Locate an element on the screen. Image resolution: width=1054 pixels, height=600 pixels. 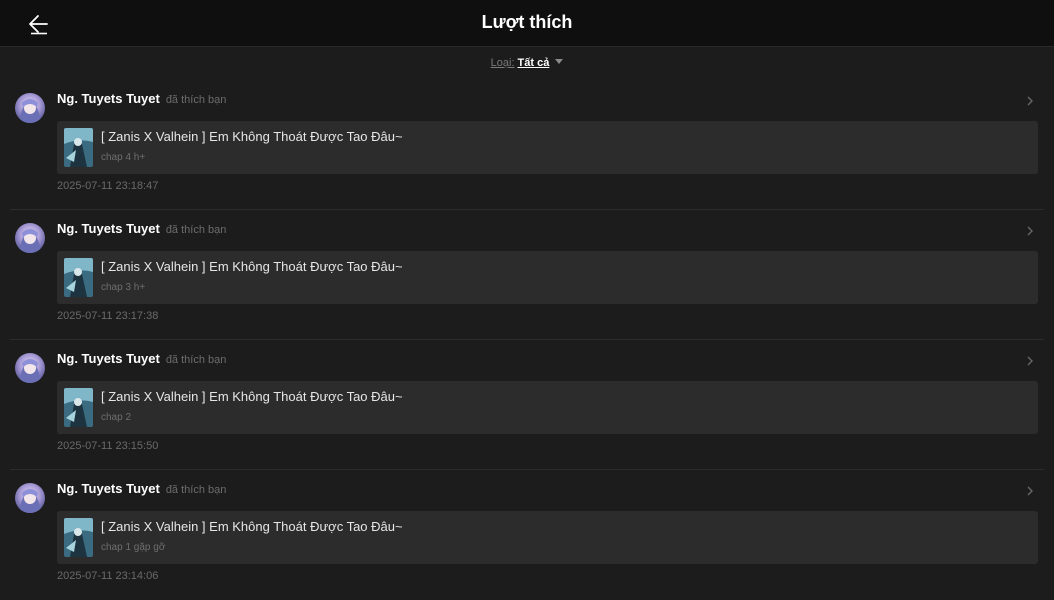
page-title: Lượt thích is located at coordinates (527, 22).